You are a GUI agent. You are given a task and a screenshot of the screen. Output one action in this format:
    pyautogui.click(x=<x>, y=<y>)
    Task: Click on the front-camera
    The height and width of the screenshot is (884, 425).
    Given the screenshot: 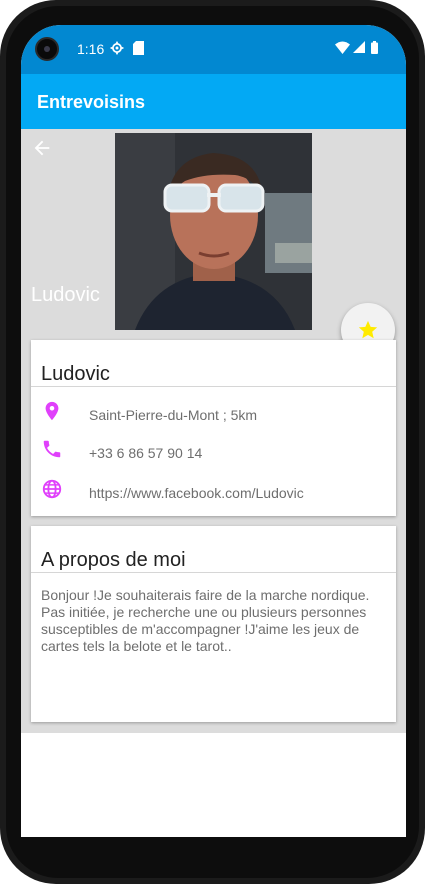 What is the action you would take?
    pyautogui.click(x=47, y=49)
    